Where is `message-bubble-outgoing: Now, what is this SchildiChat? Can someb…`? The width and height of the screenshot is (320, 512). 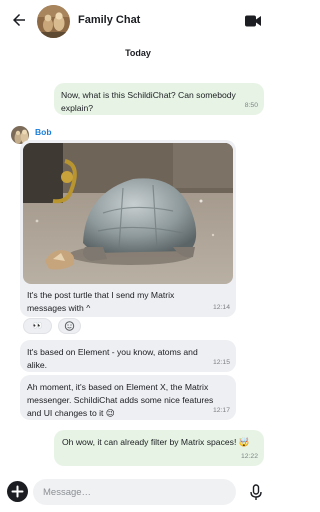
message-bubble-outgoing: Now, what is this SchildiChat? Can someb… is located at coordinates (159, 99).